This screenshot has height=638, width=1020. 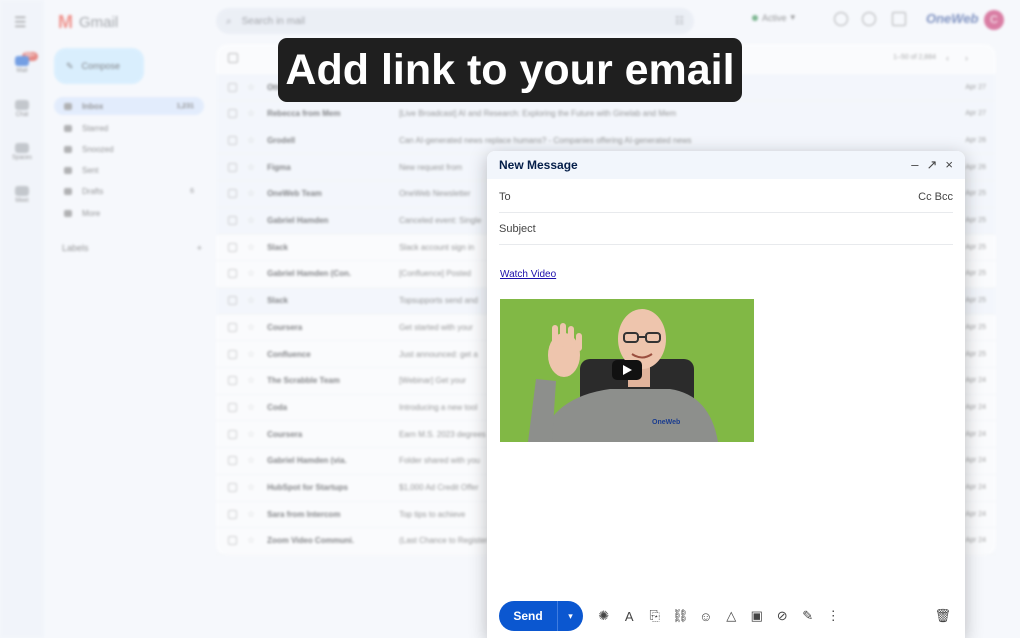 I want to click on settings-icon, so click(x=869, y=19).